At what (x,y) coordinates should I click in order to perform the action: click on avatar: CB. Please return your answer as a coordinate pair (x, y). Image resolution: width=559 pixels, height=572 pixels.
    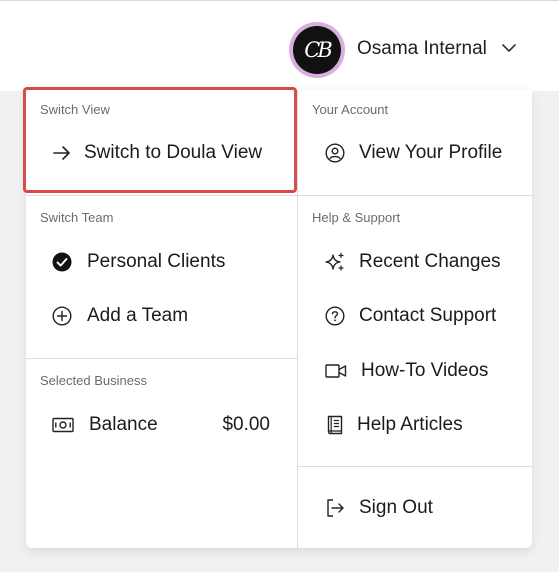
    Looking at the image, I should click on (317, 50).